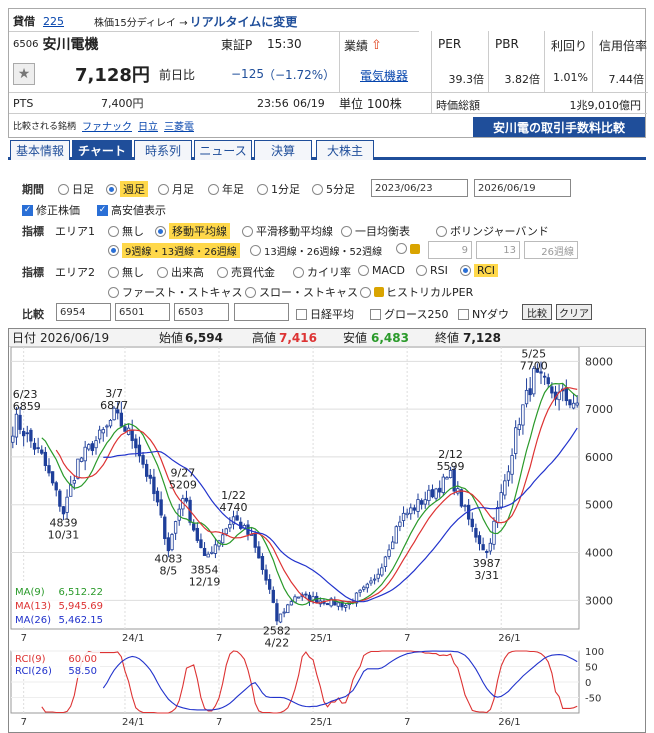 Image resolution: width=654 pixels, height=733 pixels. What do you see at coordinates (333, 189) in the screenshot?
I see `period-5min: 5分足` at bounding box center [333, 189].